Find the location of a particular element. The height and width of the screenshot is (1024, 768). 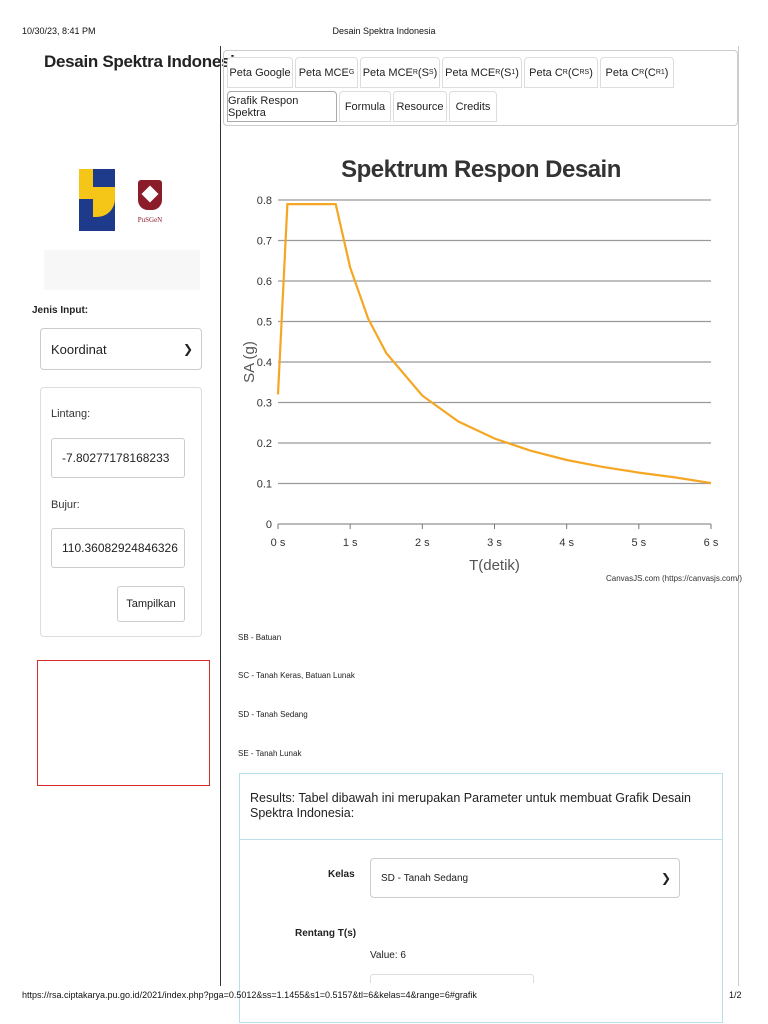

y-tick-label: 0.7 is located at coordinates (264, 242).